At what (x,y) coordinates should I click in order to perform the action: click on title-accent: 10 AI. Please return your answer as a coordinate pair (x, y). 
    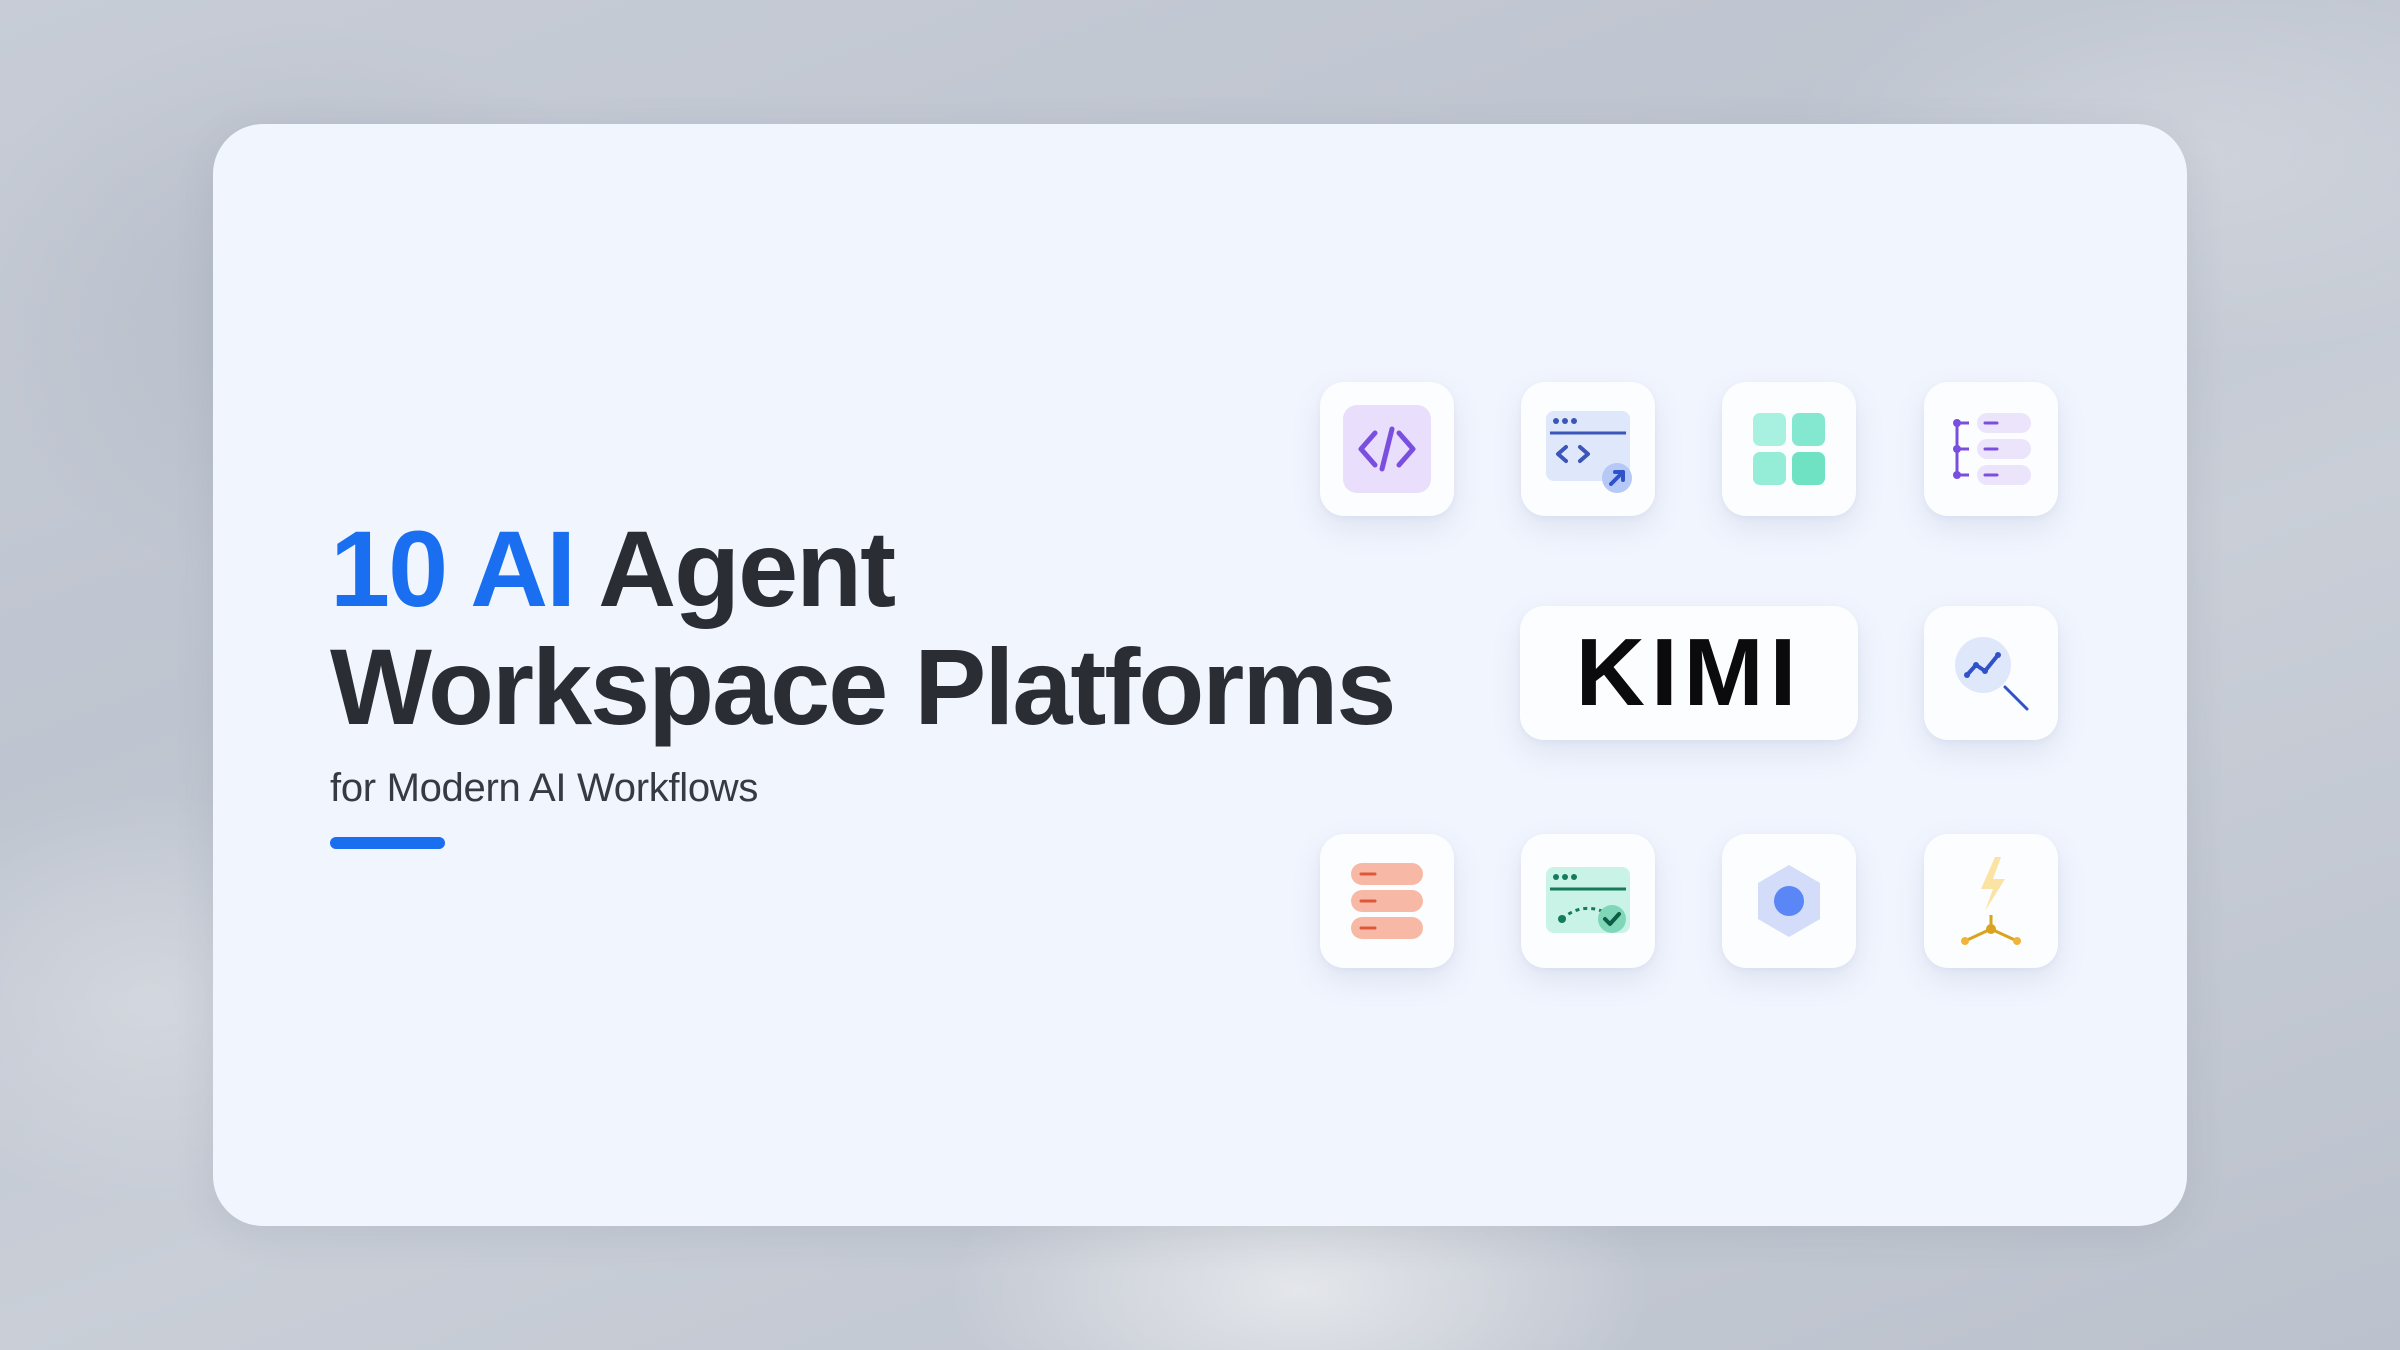
    Looking at the image, I should click on (453, 568).